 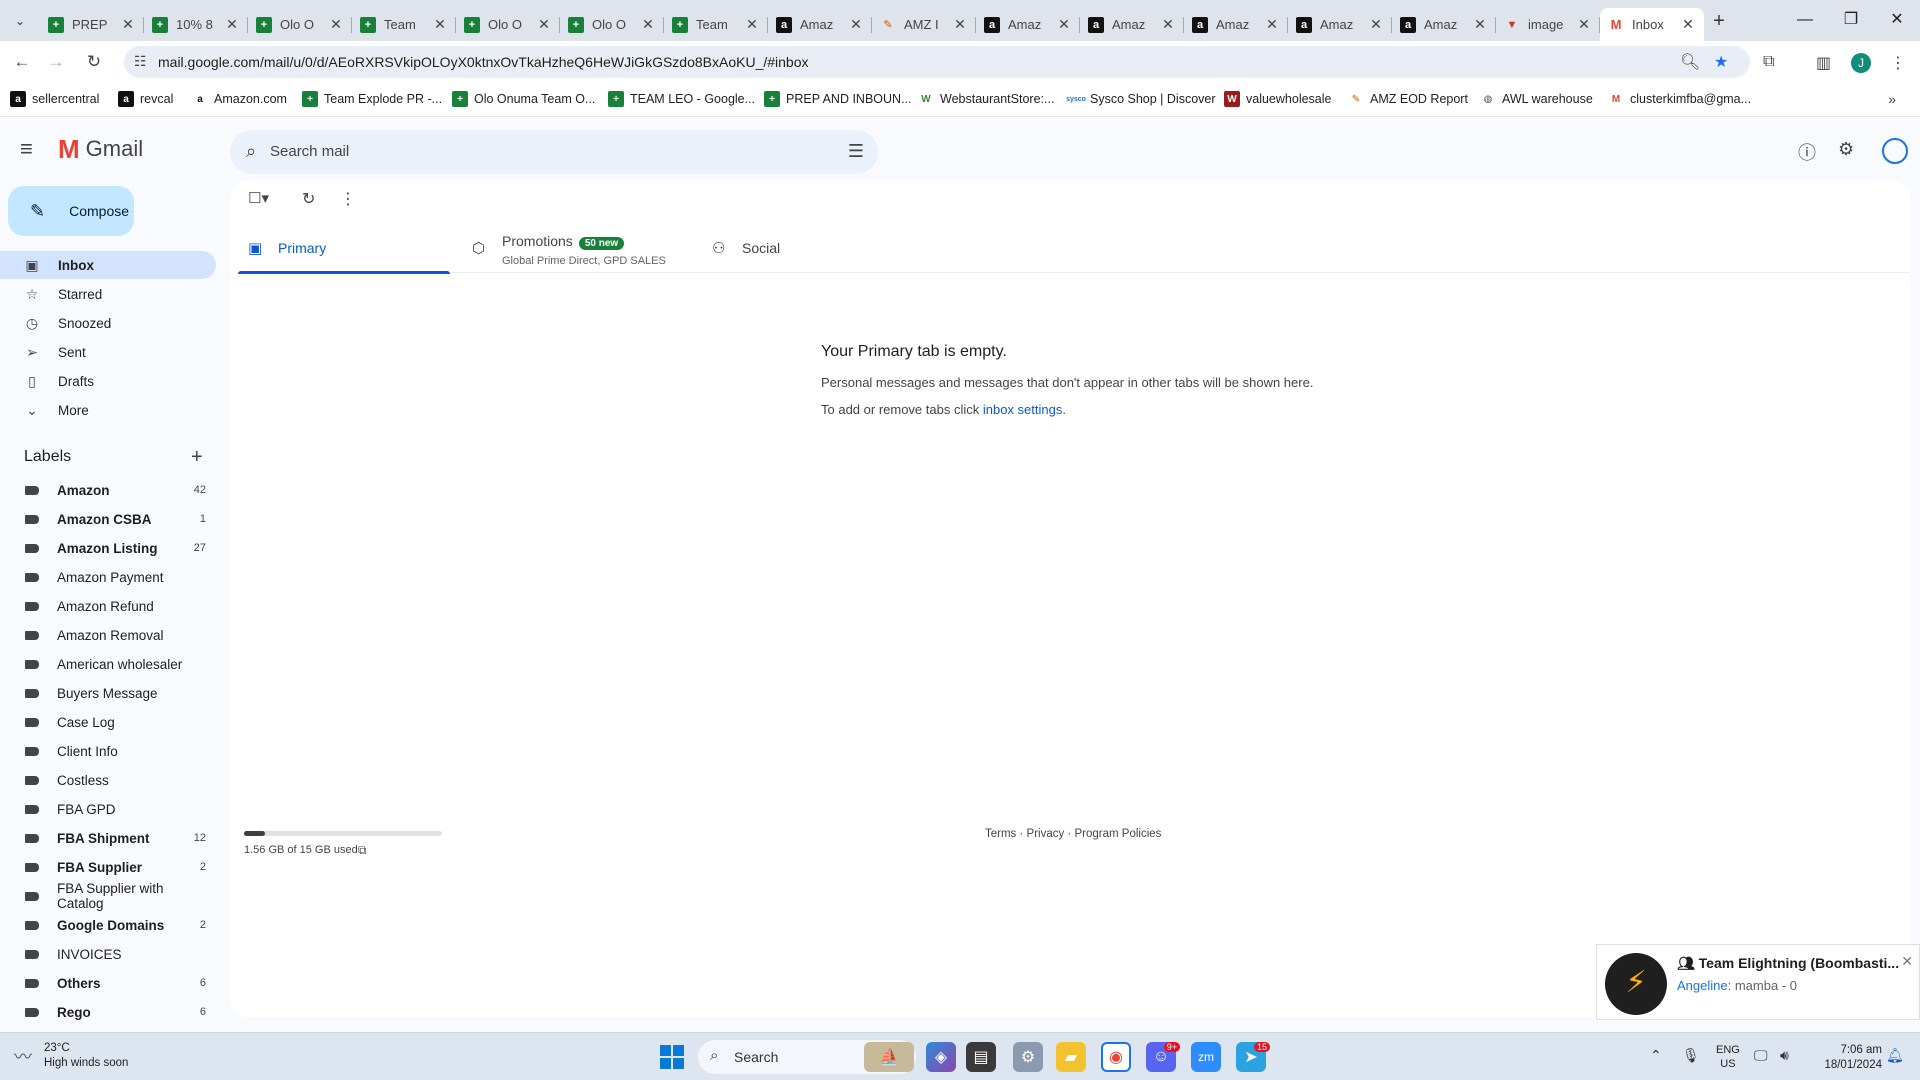 I want to click on system-clock: 7:06 am 18/01/2024, so click(x=1853, y=1058).